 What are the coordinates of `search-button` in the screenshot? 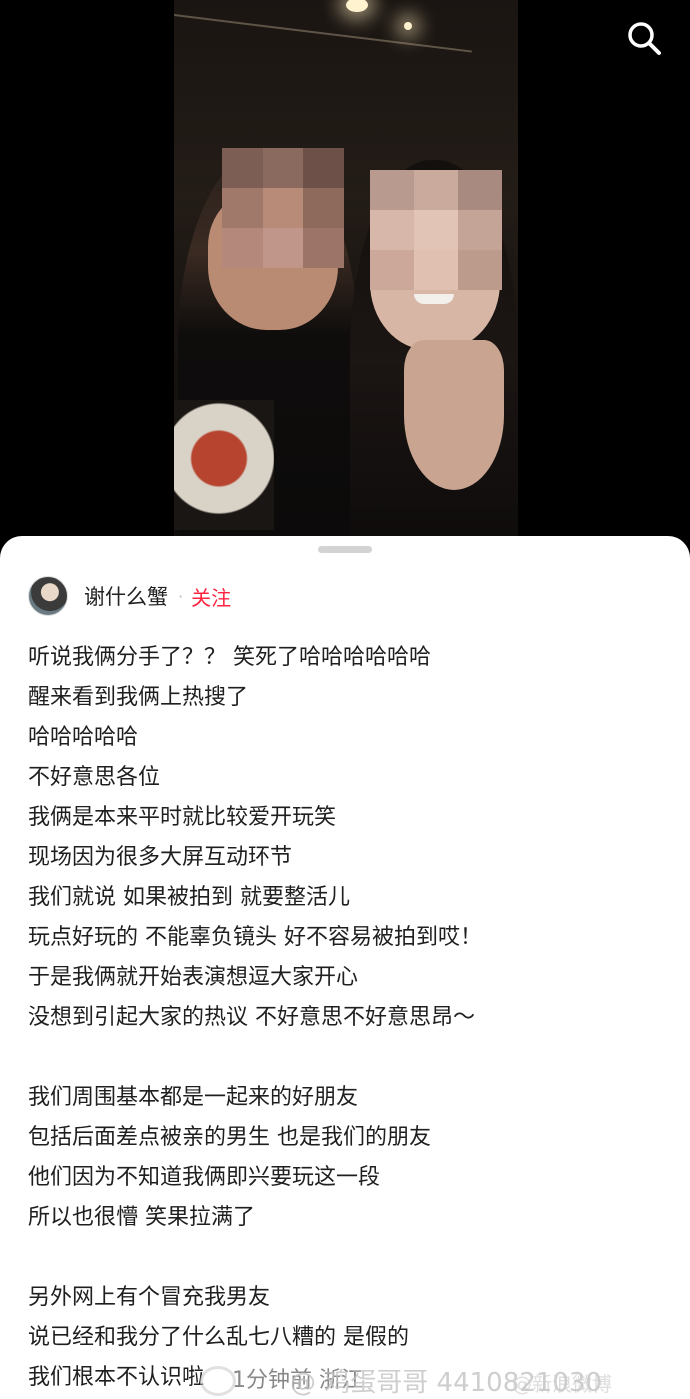 It's located at (644, 38).